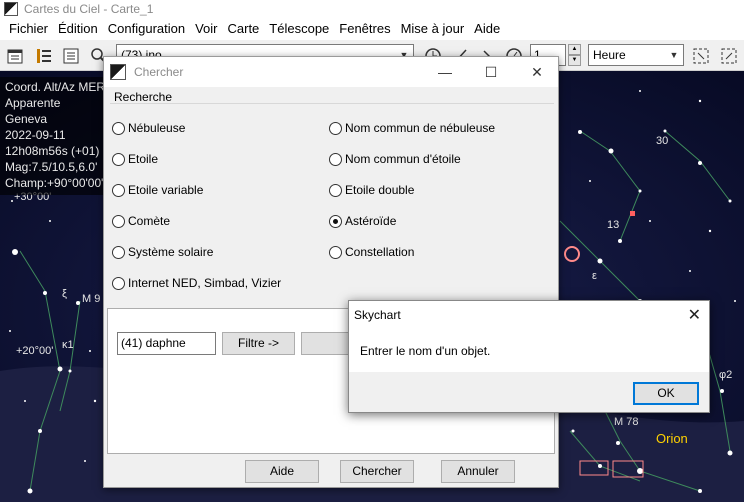 The height and width of the screenshot is (502, 744). Describe the element at coordinates (299, 29) in the screenshot. I see `menu-telescope: Télescope` at that location.